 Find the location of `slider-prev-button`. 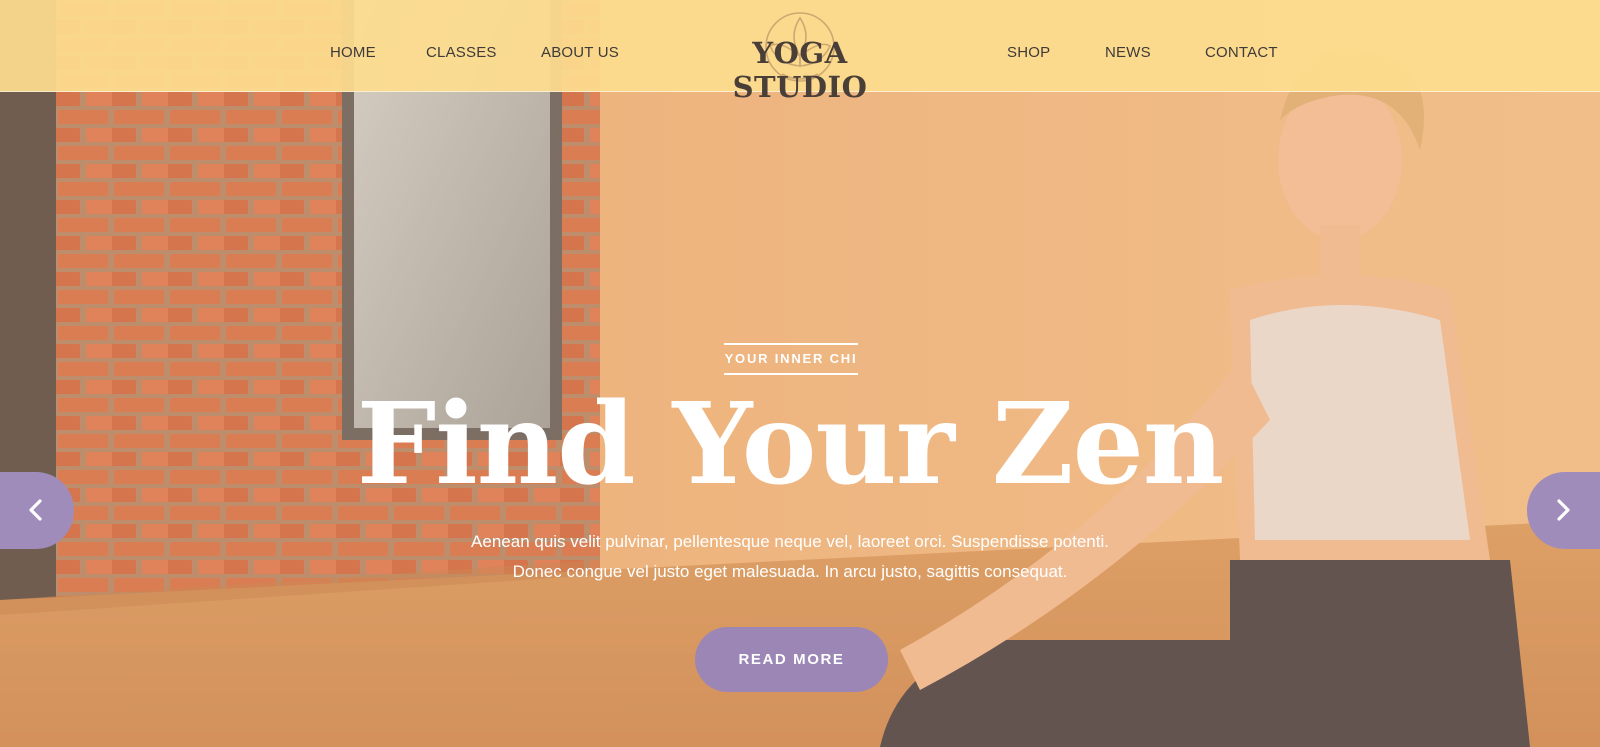

slider-prev-button is located at coordinates (37, 510).